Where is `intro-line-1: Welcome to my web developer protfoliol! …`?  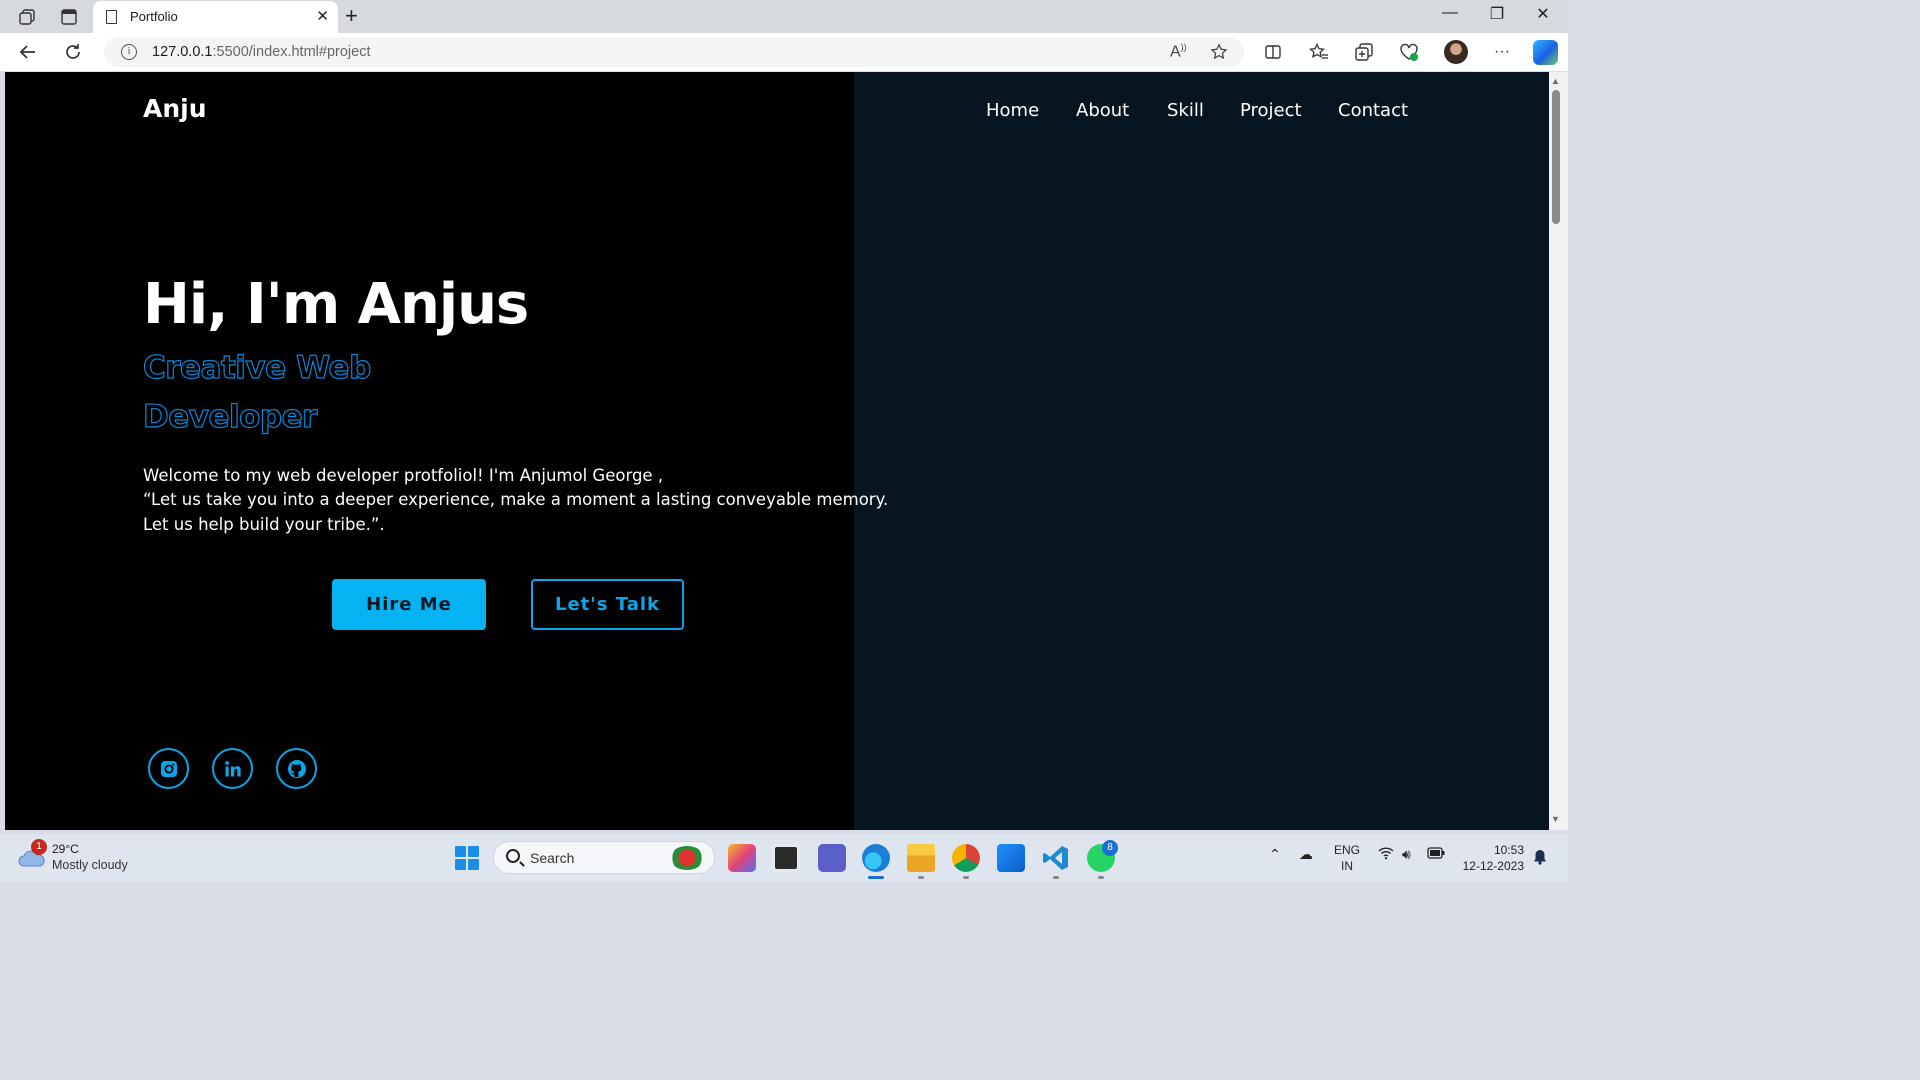
intro-line-1: Welcome to my web developer protfoliol! … is located at coordinates (403, 475).